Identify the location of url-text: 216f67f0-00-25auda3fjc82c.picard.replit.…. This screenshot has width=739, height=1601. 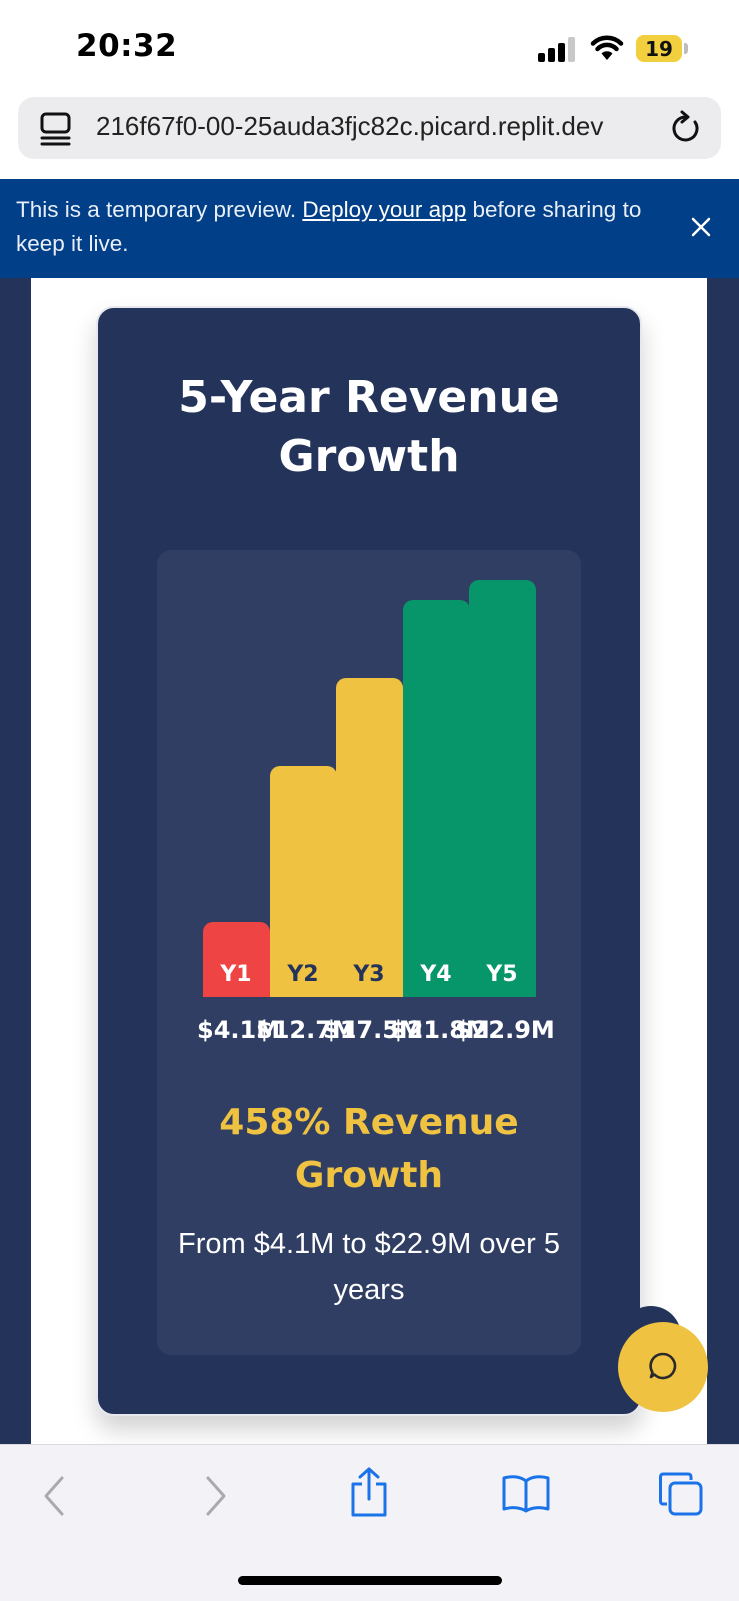
(349, 126).